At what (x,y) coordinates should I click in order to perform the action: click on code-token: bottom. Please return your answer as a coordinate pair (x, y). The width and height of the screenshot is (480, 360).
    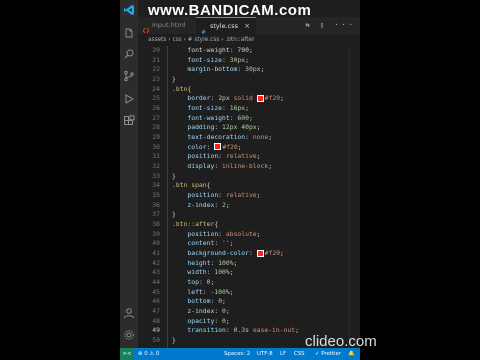
    Looking at the image, I should click on (191, 301).